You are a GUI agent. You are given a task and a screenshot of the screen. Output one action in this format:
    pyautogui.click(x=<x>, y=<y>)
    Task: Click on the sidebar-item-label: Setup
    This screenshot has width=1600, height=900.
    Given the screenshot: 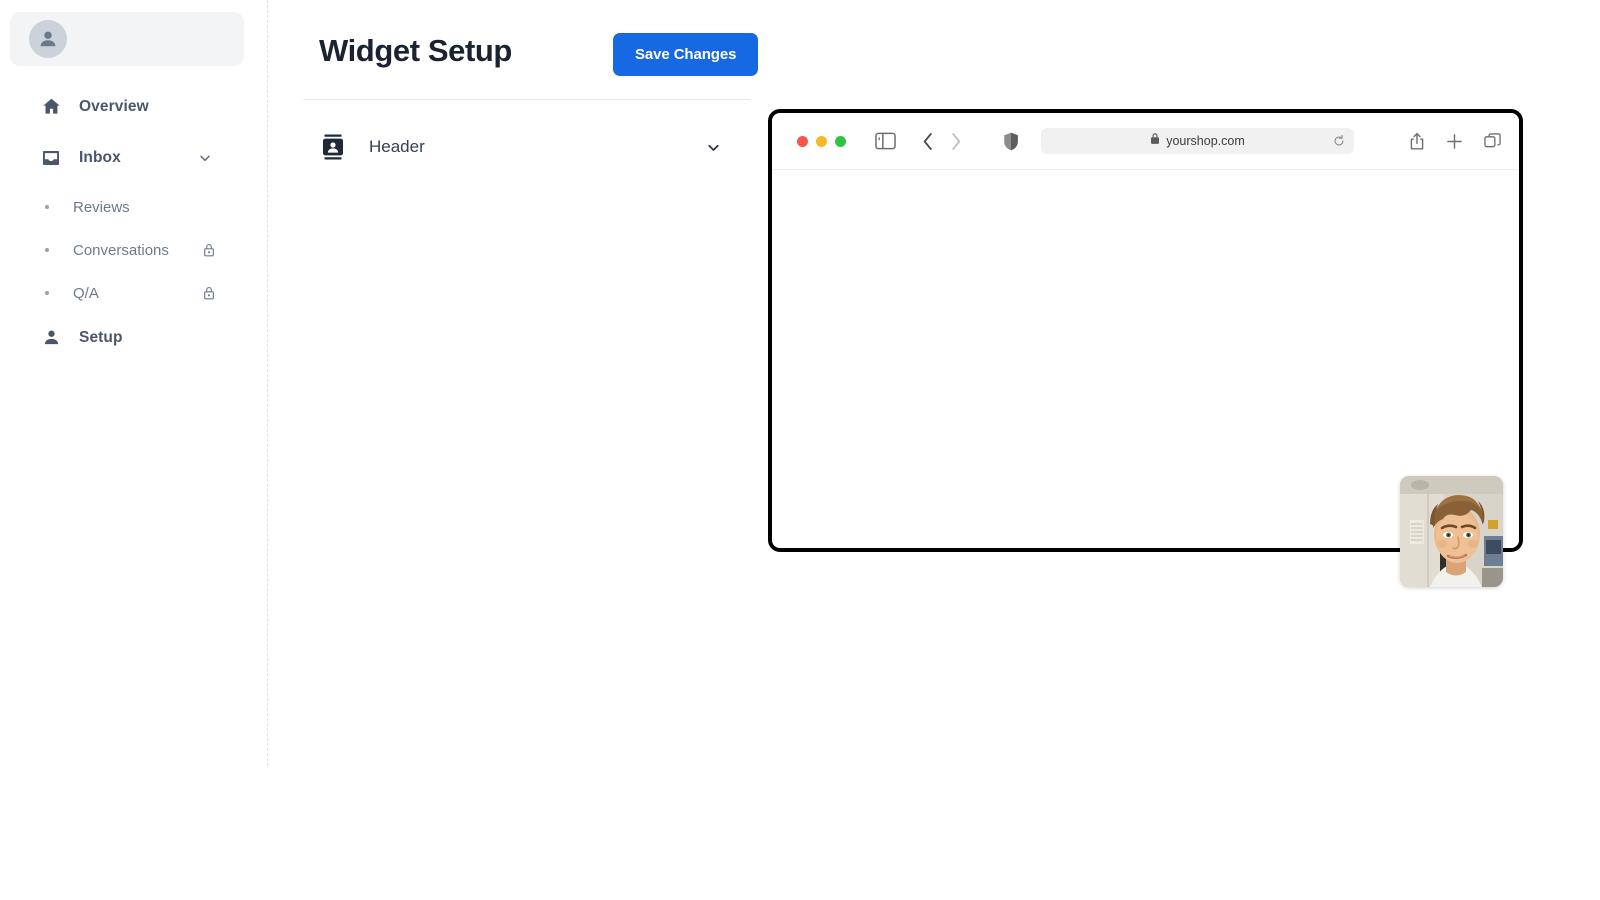 What is the action you would take?
    pyautogui.click(x=101, y=337)
    